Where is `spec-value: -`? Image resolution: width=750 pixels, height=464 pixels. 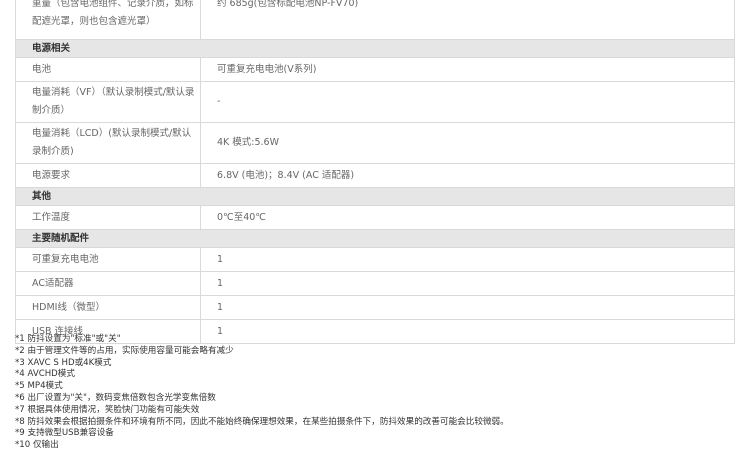
spec-value: - is located at coordinates (467, 102).